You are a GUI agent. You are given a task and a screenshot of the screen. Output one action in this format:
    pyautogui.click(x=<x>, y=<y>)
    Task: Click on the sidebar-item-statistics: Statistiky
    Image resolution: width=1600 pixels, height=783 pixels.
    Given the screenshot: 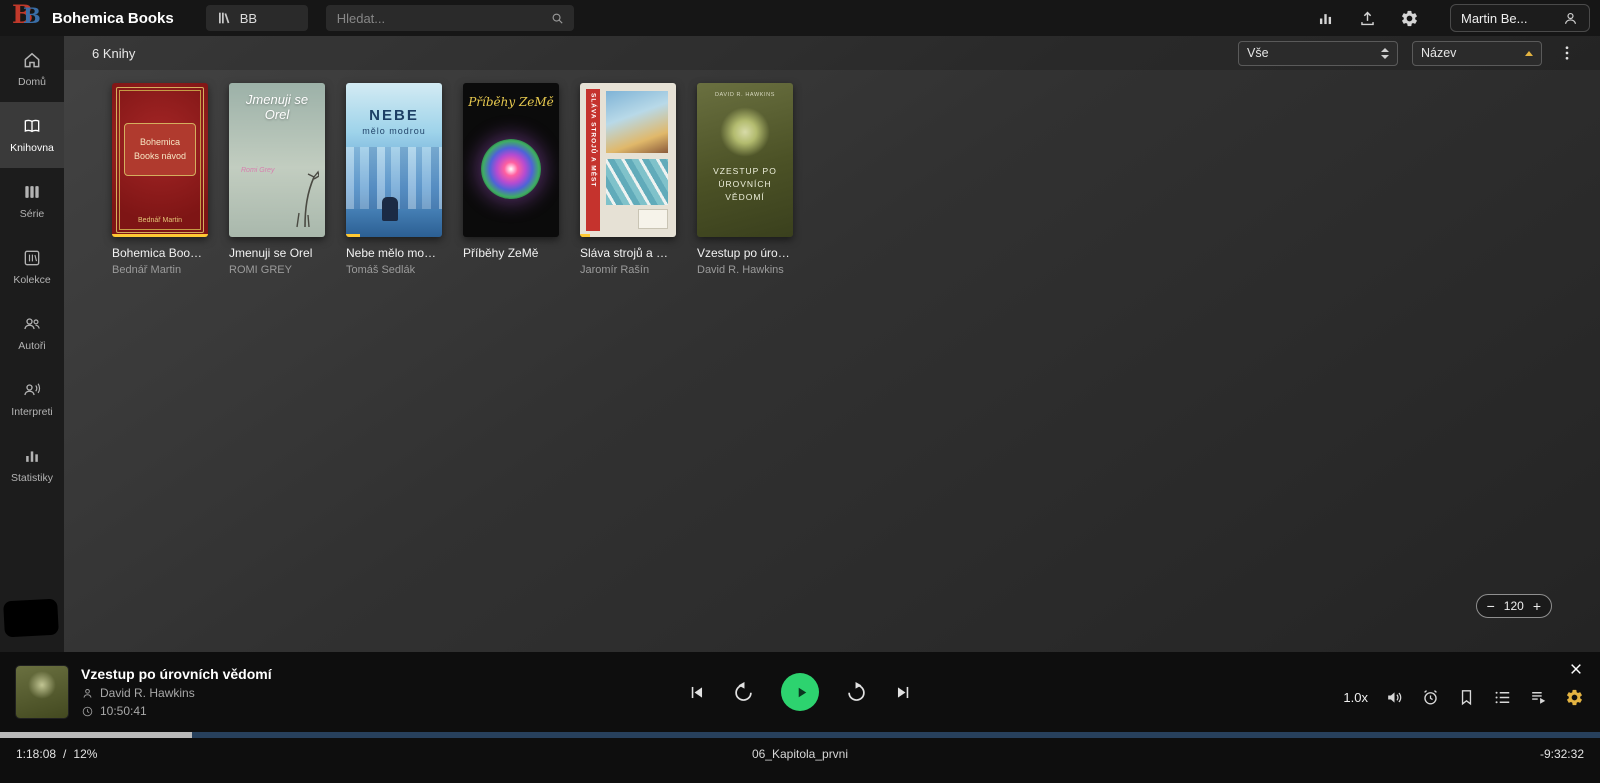 What is the action you would take?
    pyautogui.click(x=32, y=465)
    